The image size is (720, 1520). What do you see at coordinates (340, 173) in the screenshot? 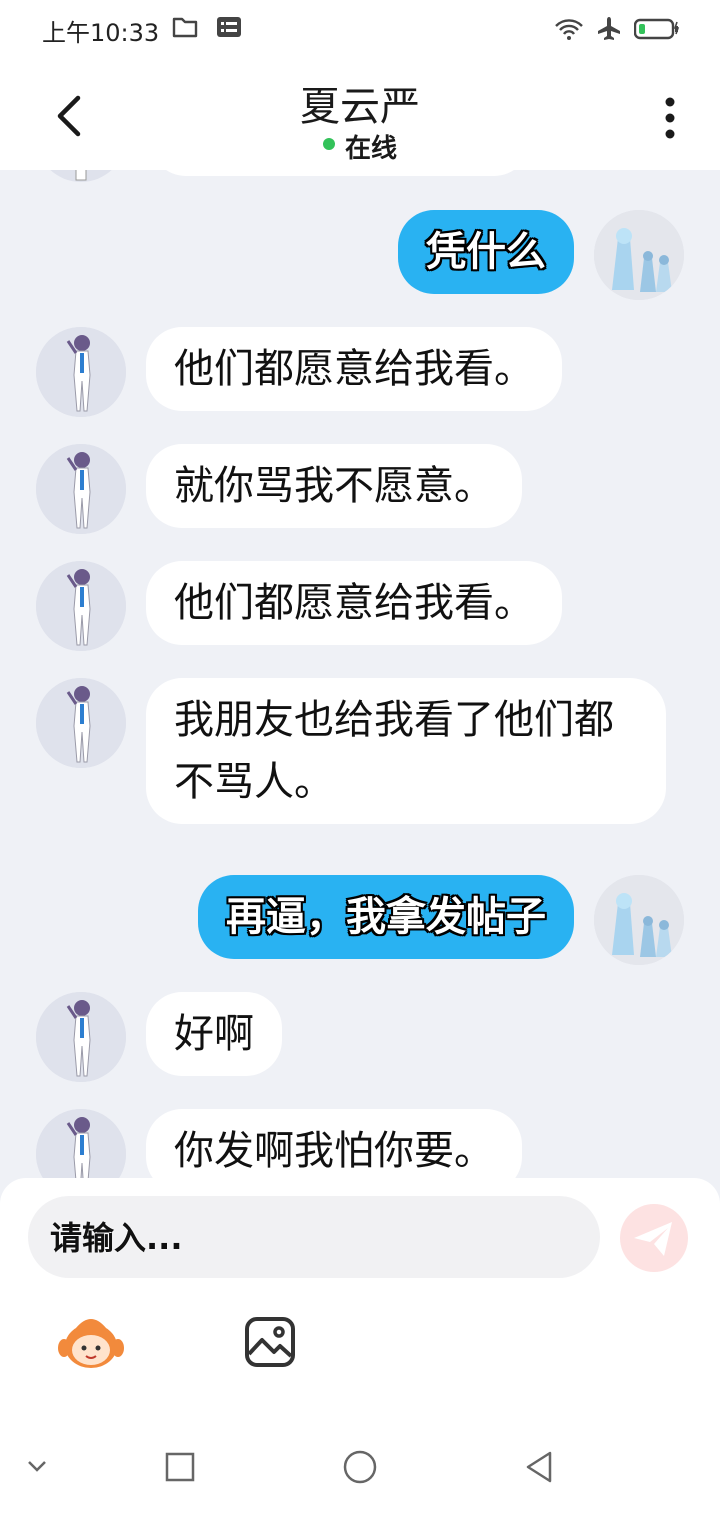
I see `message-bubble-incoming` at bounding box center [340, 173].